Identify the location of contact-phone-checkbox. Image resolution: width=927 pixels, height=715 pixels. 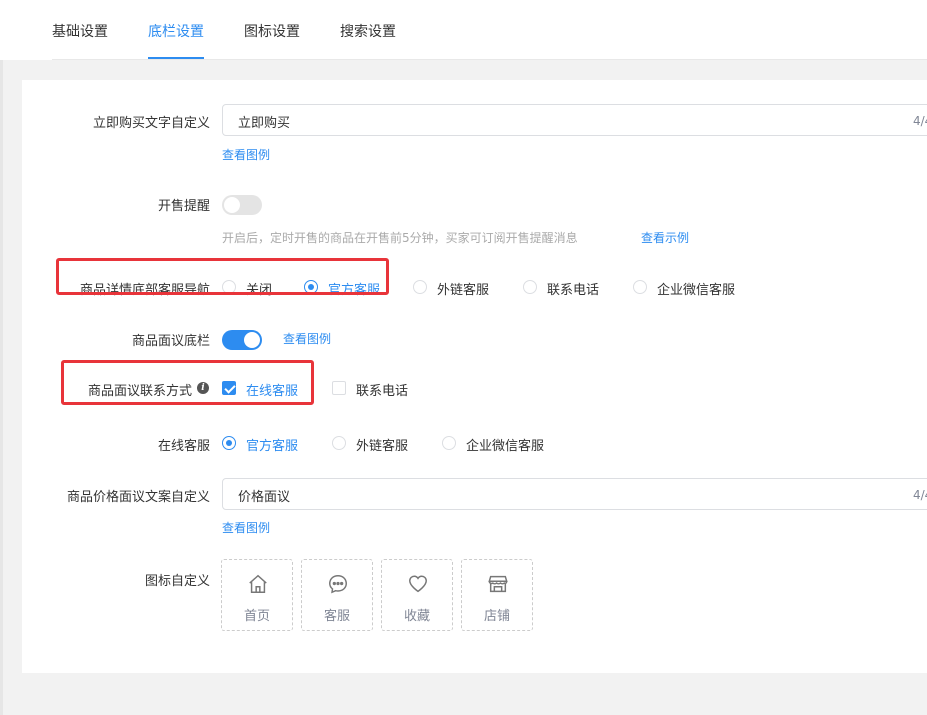
(339, 388).